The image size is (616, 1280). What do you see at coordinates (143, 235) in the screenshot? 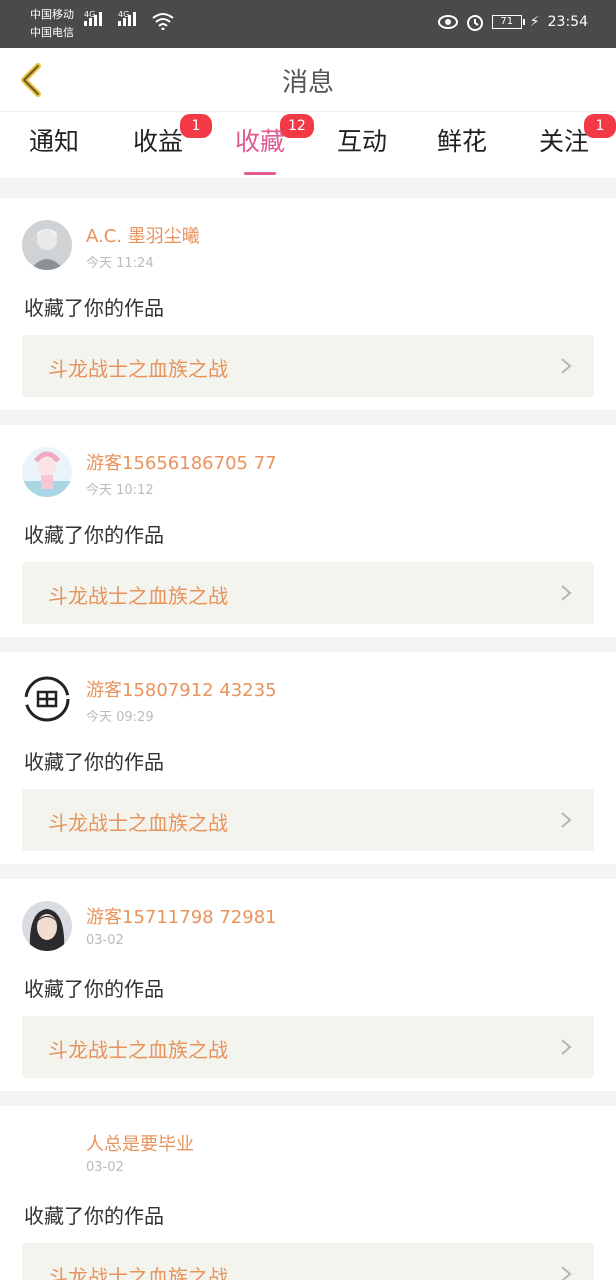
I see `username: A.C. 墨羽尘曦` at bounding box center [143, 235].